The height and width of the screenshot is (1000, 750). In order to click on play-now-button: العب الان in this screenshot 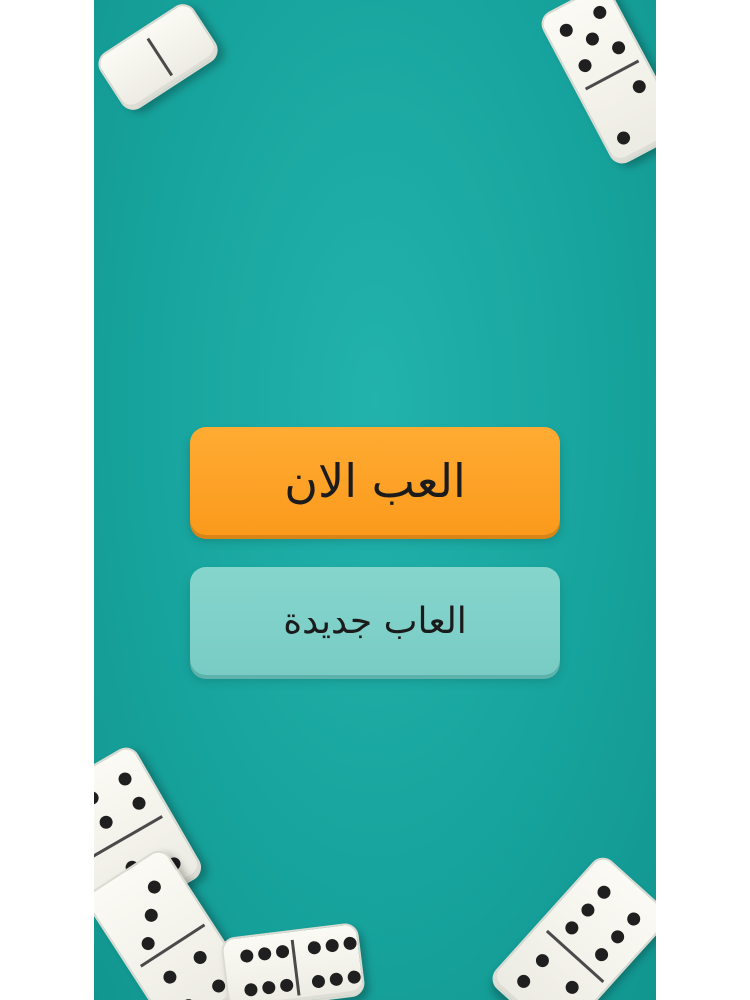, I will do `click(375, 481)`.